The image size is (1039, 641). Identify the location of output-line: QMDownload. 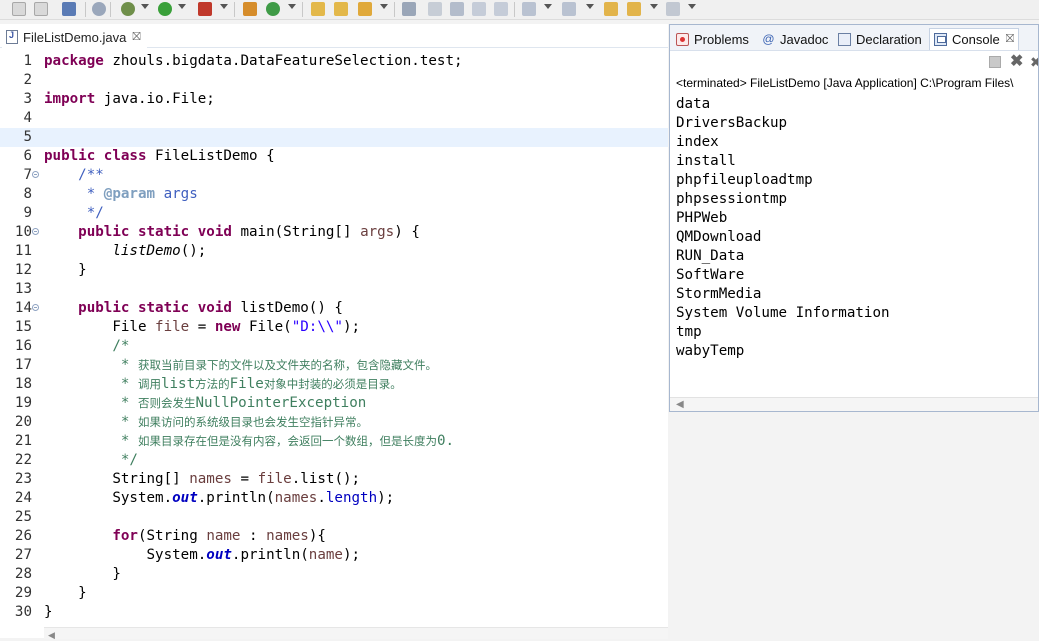
(719, 237).